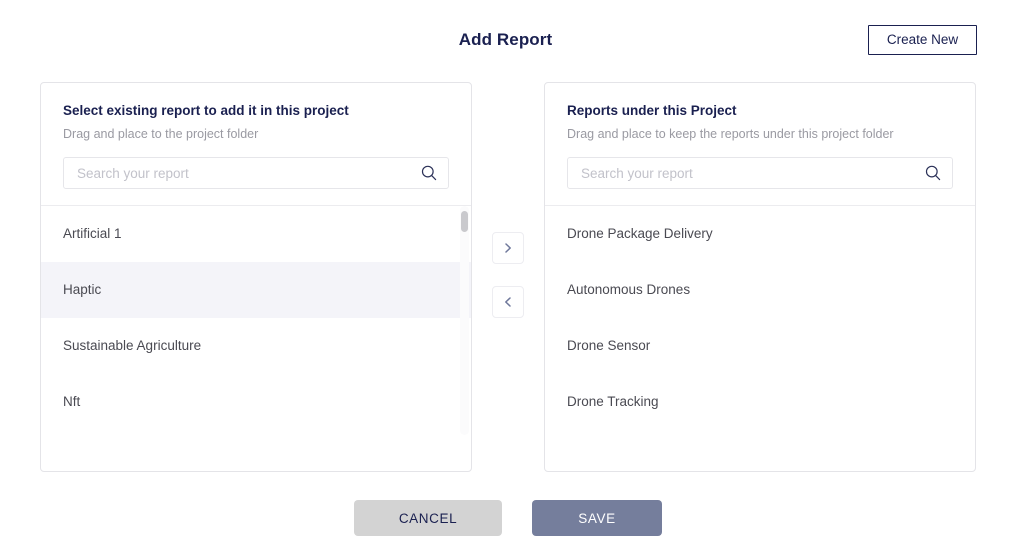 The height and width of the screenshot is (555, 1011). I want to click on list-item: Drone Package Delivery, so click(760, 234).